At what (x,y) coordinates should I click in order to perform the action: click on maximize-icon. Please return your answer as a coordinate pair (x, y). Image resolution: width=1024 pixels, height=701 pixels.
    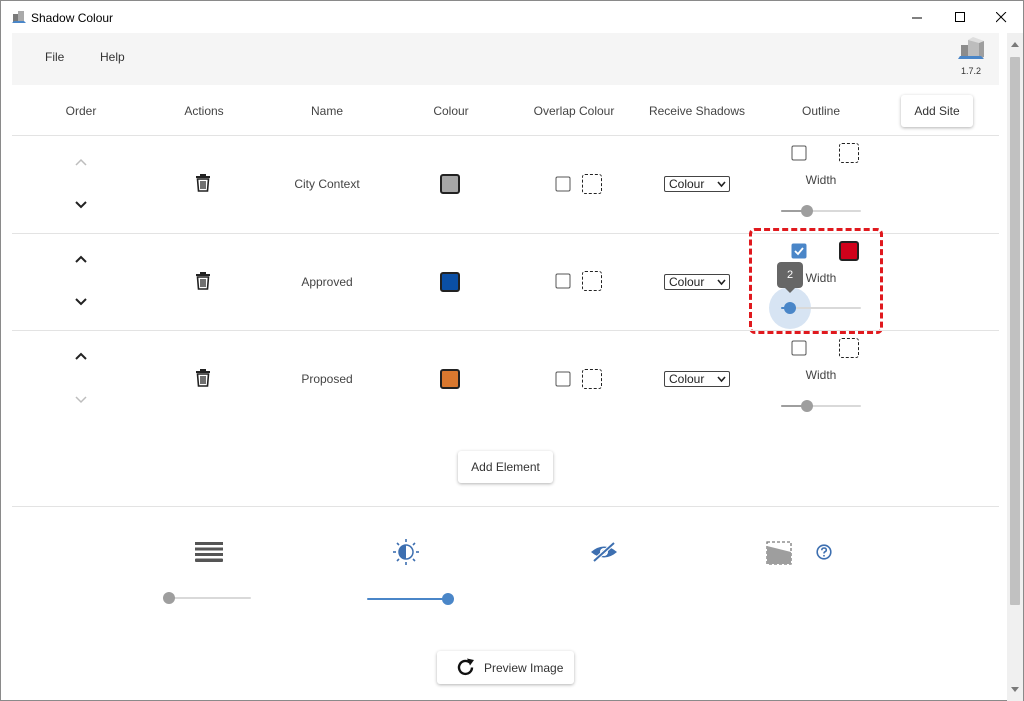
    Looking at the image, I should click on (959, 16).